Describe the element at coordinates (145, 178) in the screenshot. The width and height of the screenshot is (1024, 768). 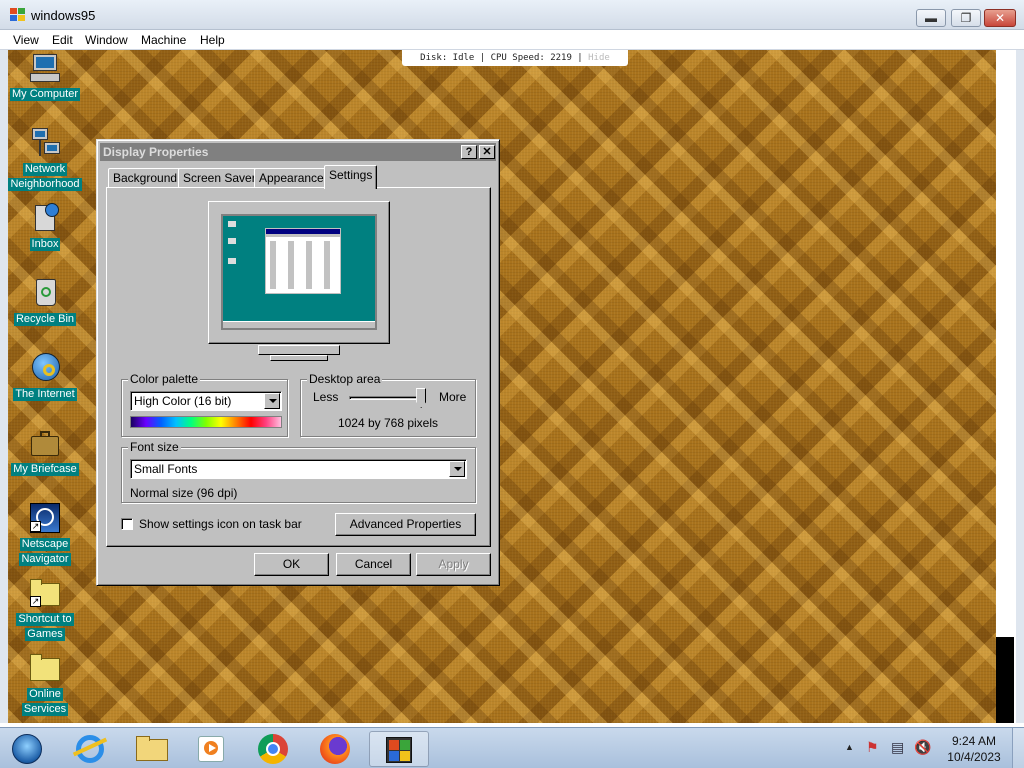
I see `tab-background: Background` at that location.